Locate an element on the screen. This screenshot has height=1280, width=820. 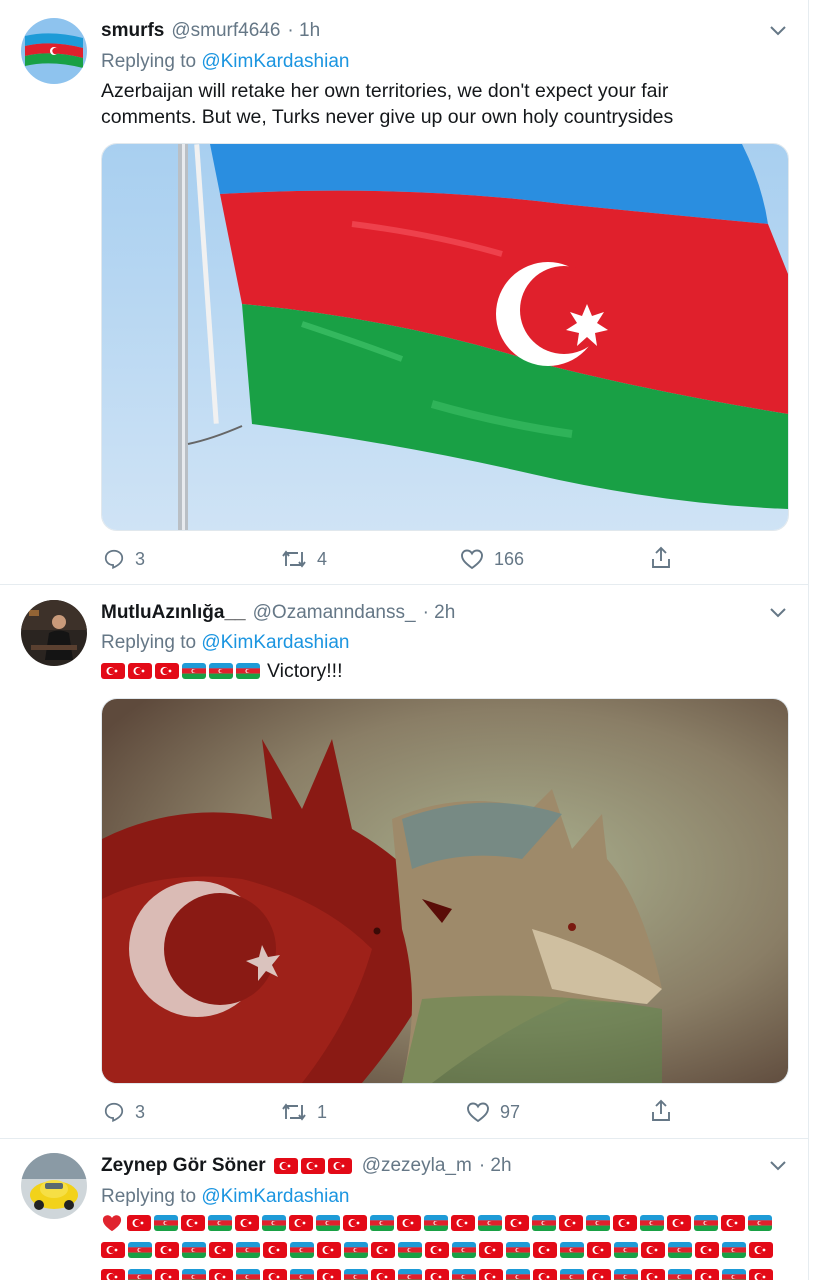
timestamp: · 1h is located at coordinates (303, 31).